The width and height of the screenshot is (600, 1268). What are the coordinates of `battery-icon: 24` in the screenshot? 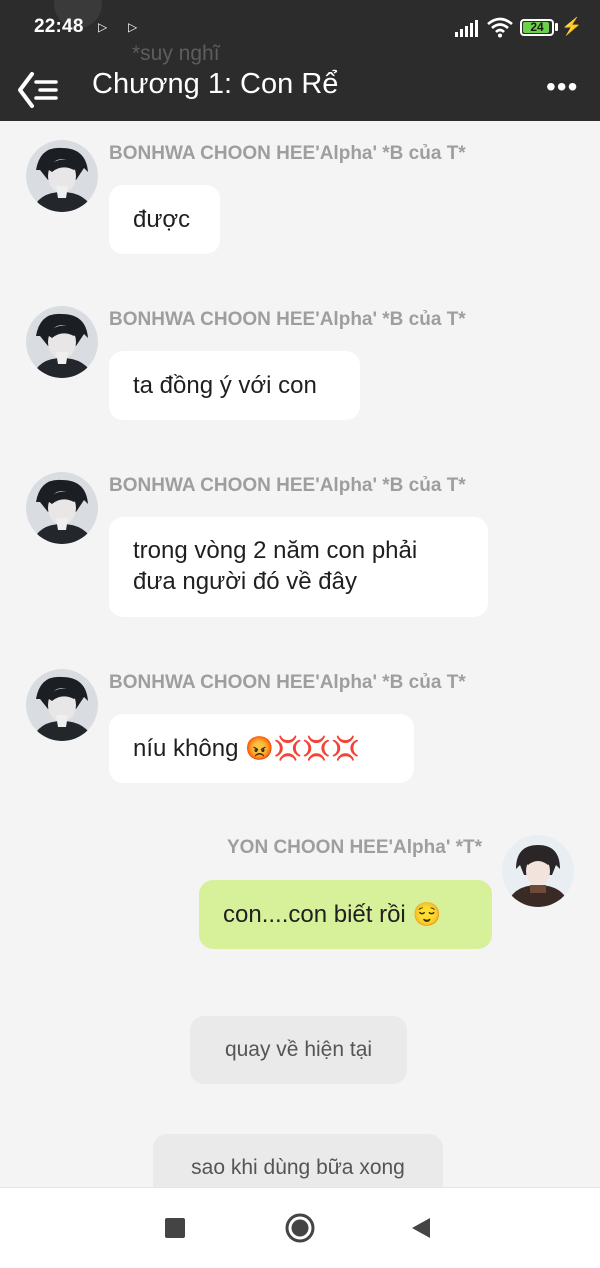 It's located at (537, 27).